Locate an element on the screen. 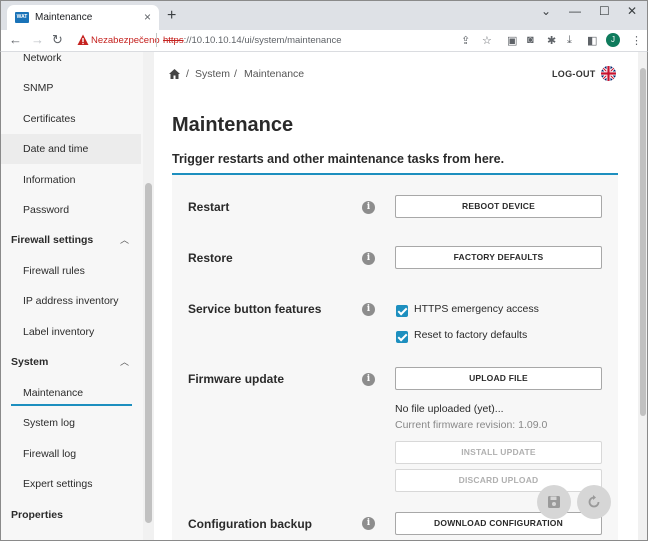 Image resolution: width=648 pixels, height=541 pixels. browser-tab-bar: WAT Maintenance × + ⌄ — ☐ ✕ is located at coordinates (324, 15).